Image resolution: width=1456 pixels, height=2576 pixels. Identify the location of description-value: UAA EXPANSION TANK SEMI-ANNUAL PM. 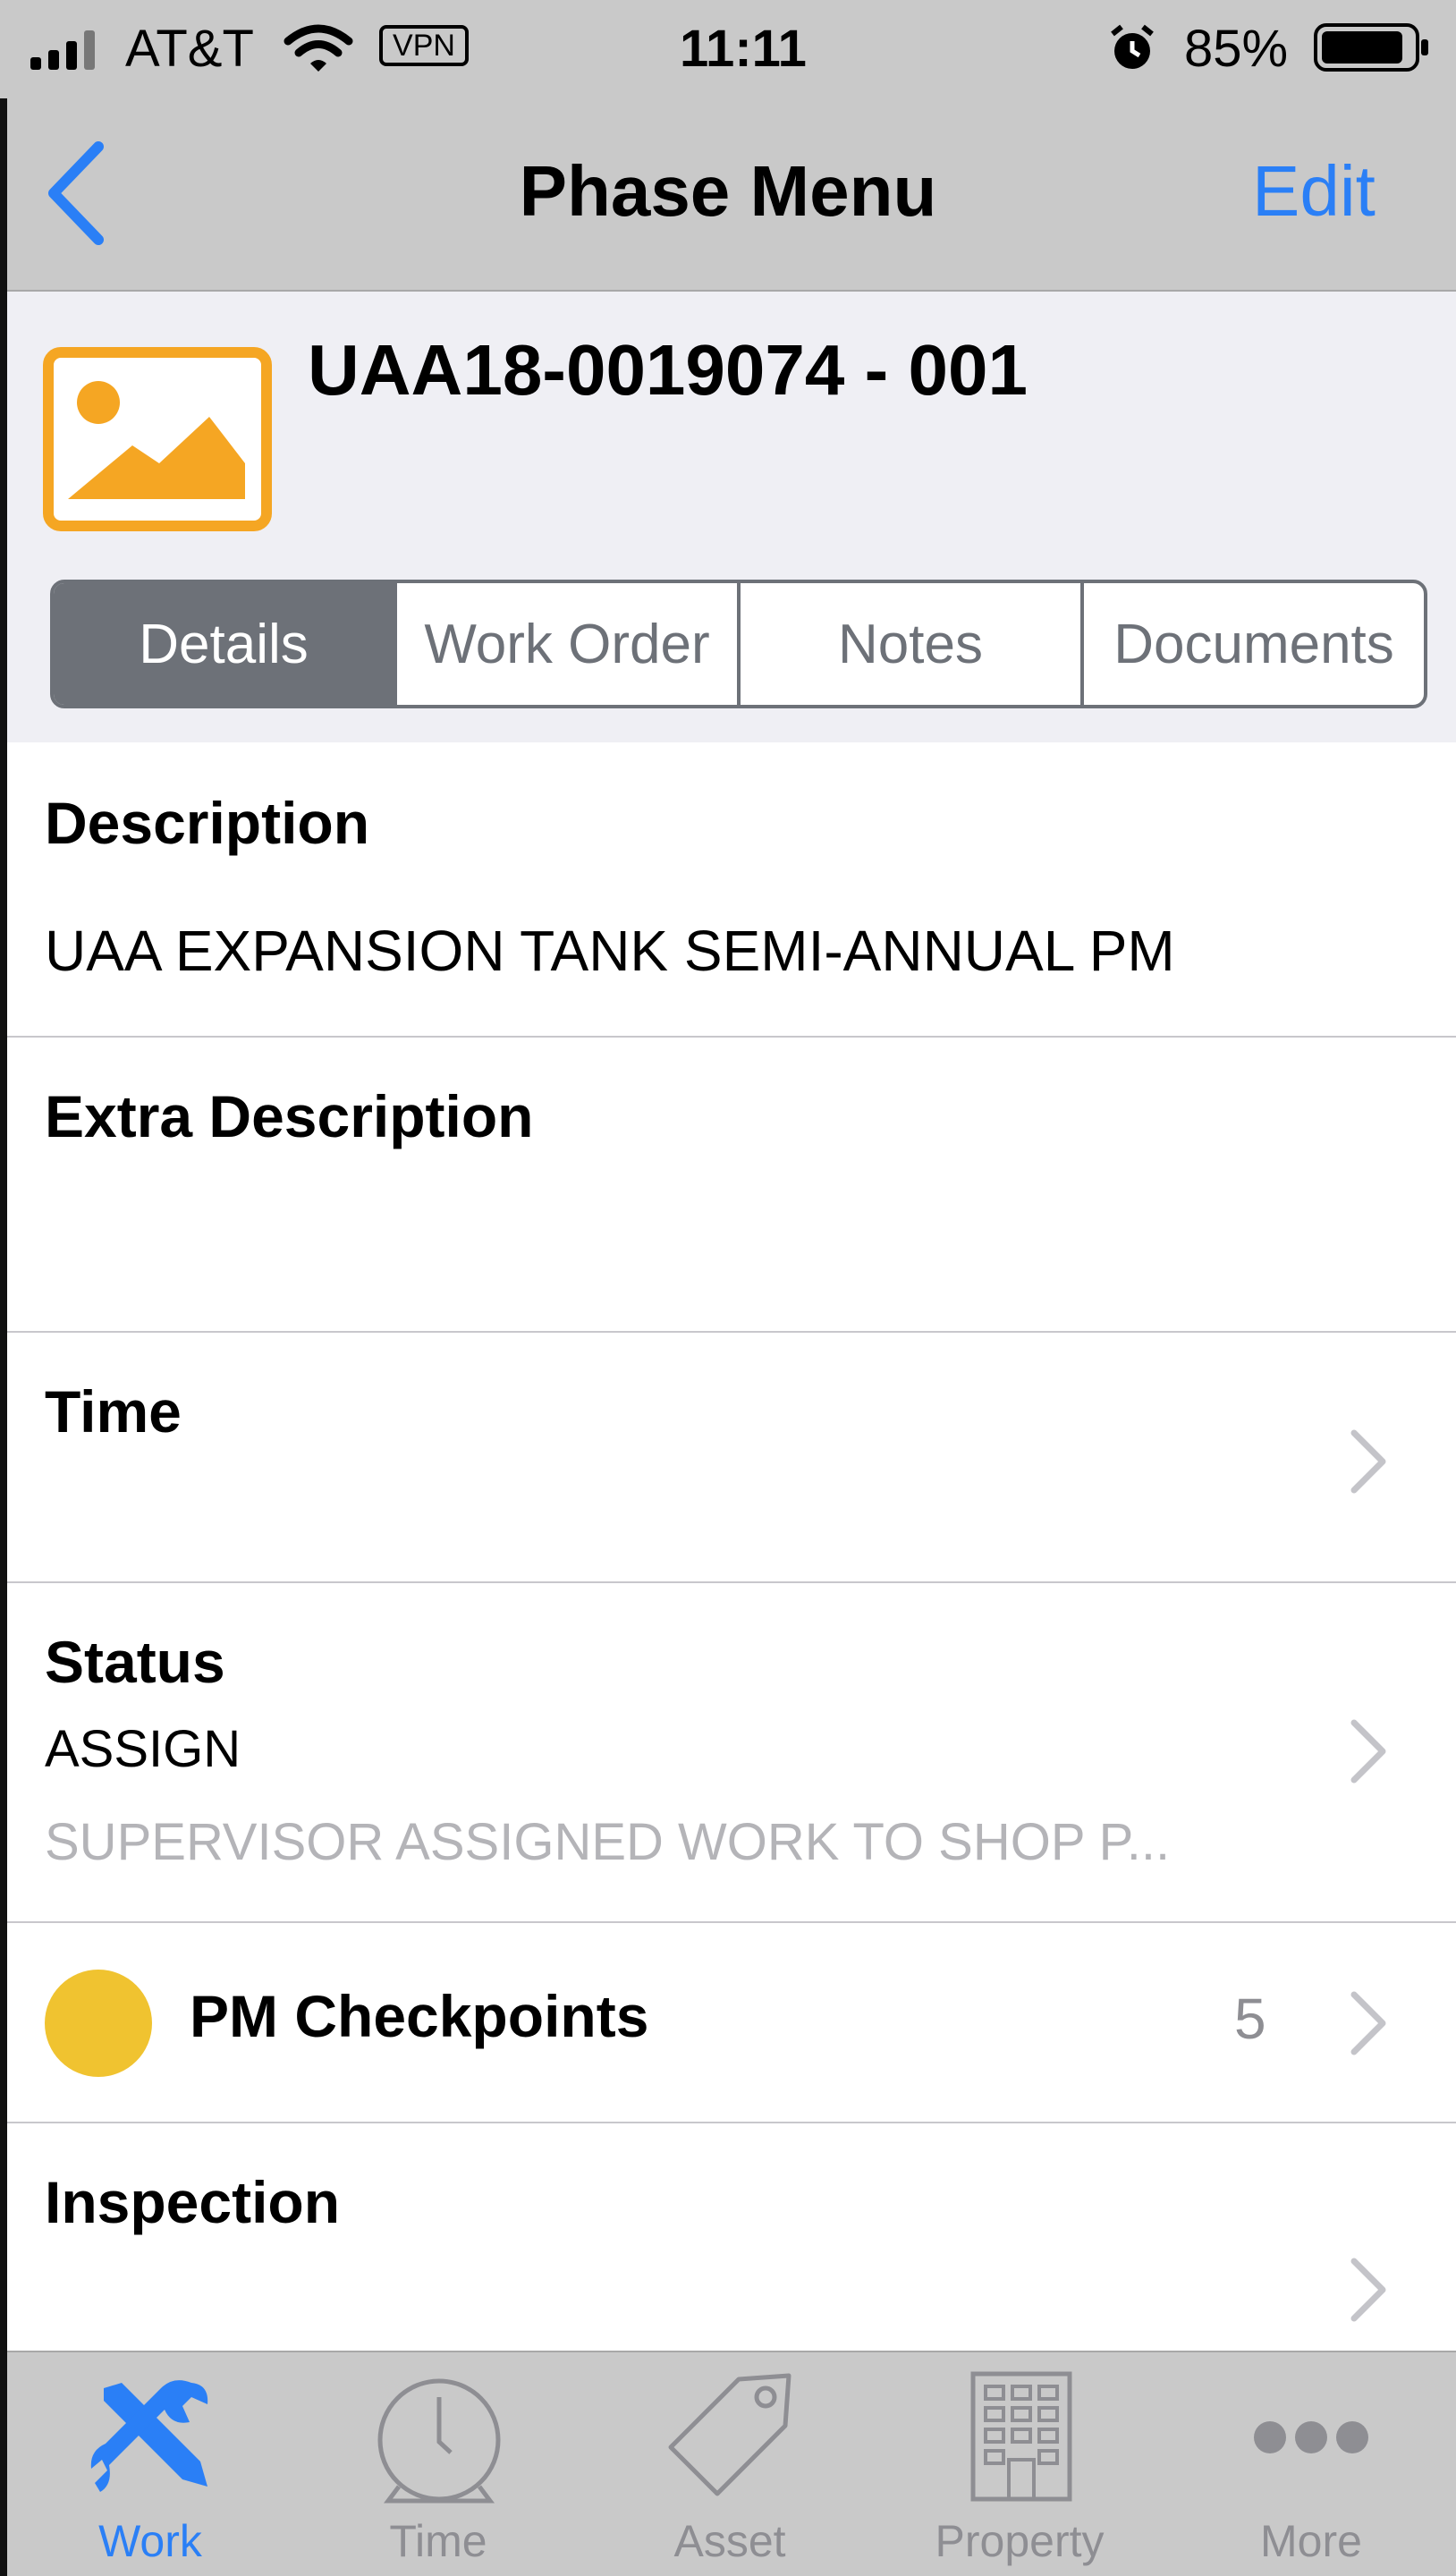
(610, 951).